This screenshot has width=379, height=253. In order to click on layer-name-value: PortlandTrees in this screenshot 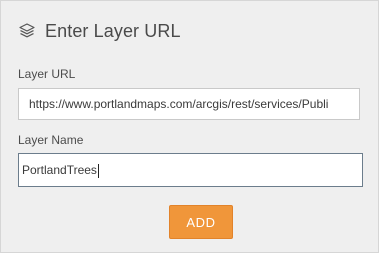, I will do `click(59, 170)`.